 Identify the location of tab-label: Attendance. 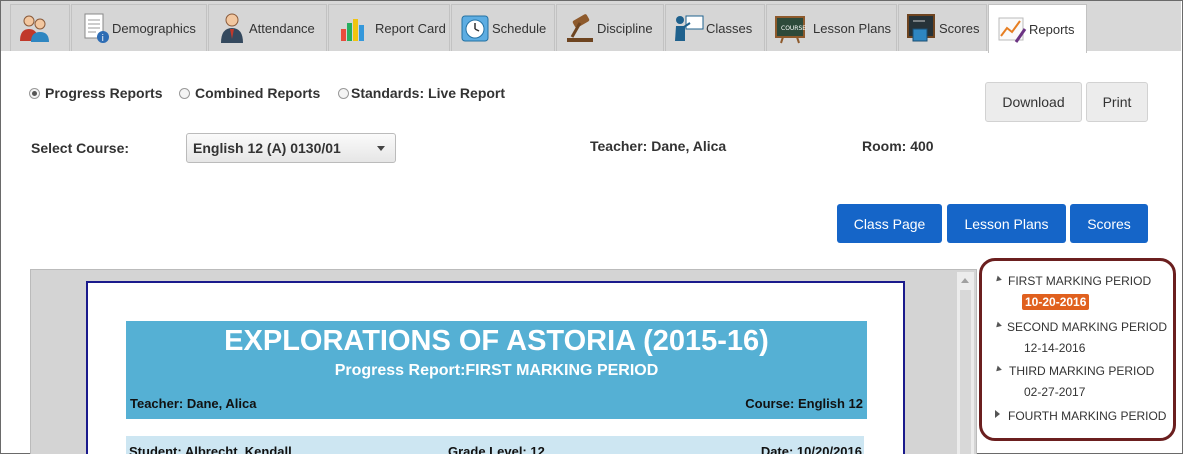
(282, 28).